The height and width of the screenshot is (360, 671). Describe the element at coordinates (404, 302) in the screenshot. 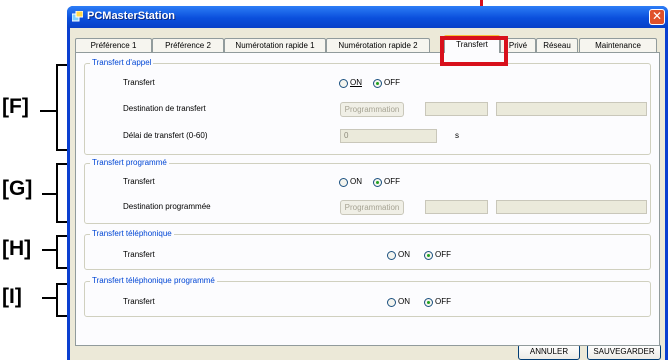

I see `scheduled-phone-transfer-on-label: ON` at that location.